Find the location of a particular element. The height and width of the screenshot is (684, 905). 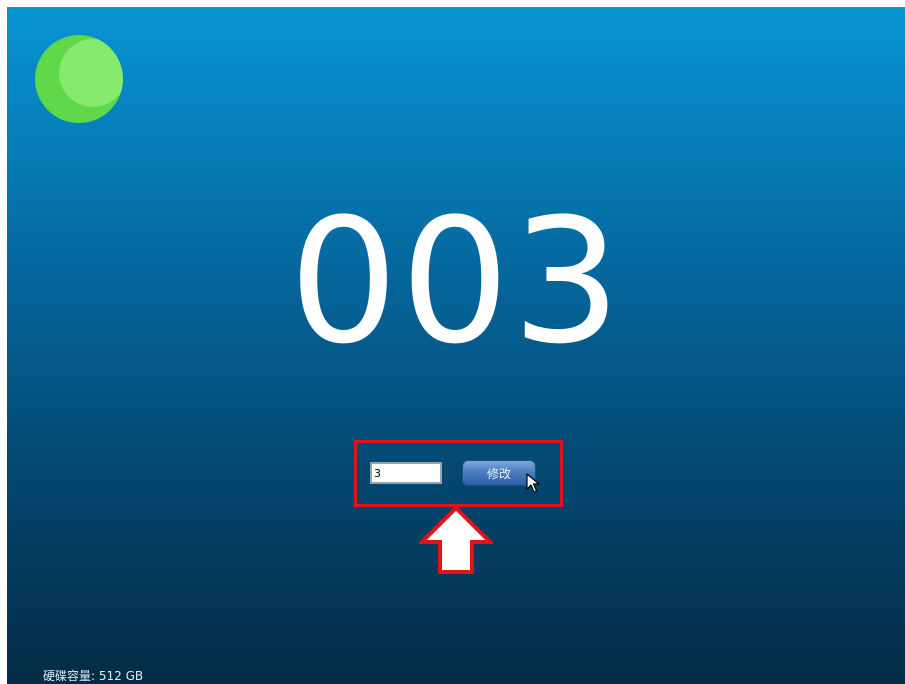

status-light-icon is located at coordinates (79, 79).